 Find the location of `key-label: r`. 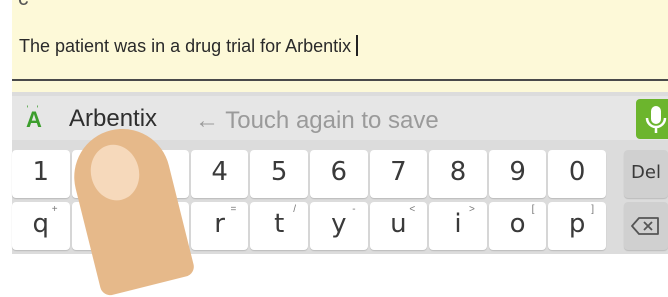

key-label: r is located at coordinates (219, 224).